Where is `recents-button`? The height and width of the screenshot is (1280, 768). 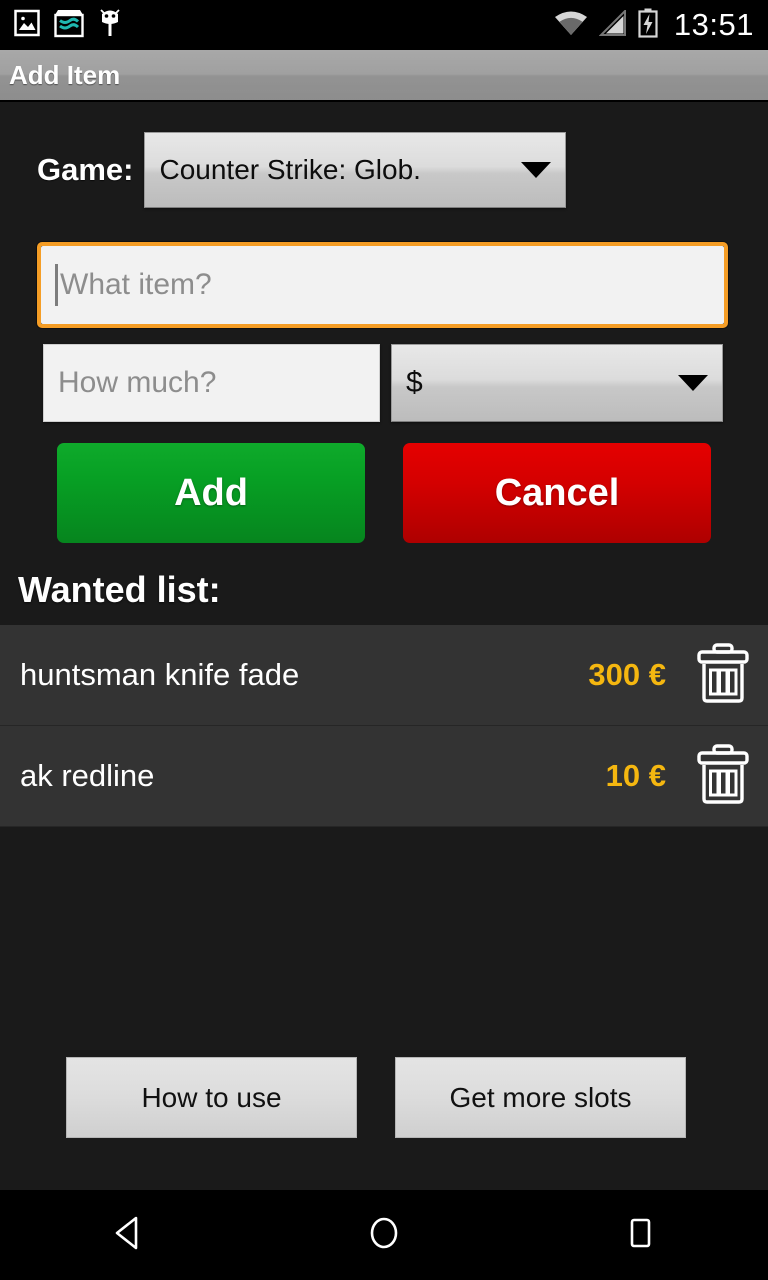
recents-button is located at coordinates (640, 1235).